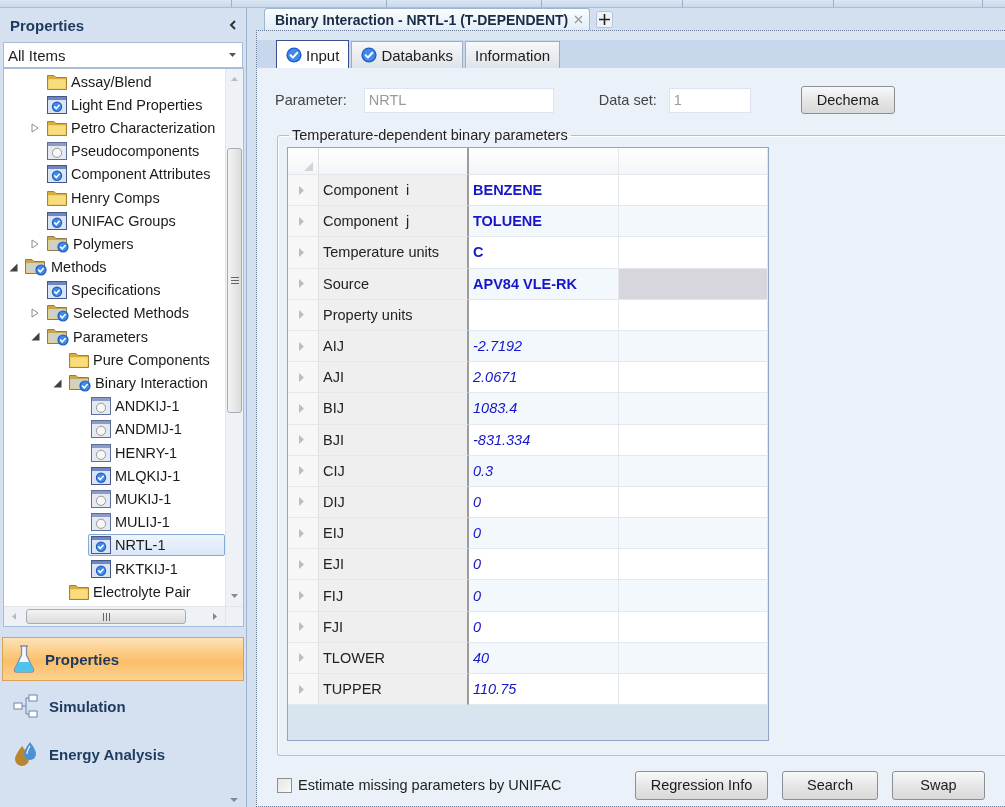  What do you see at coordinates (544, 690) in the screenshot?
I see `value-cell: 110.75` at bounding box center [544, 690].